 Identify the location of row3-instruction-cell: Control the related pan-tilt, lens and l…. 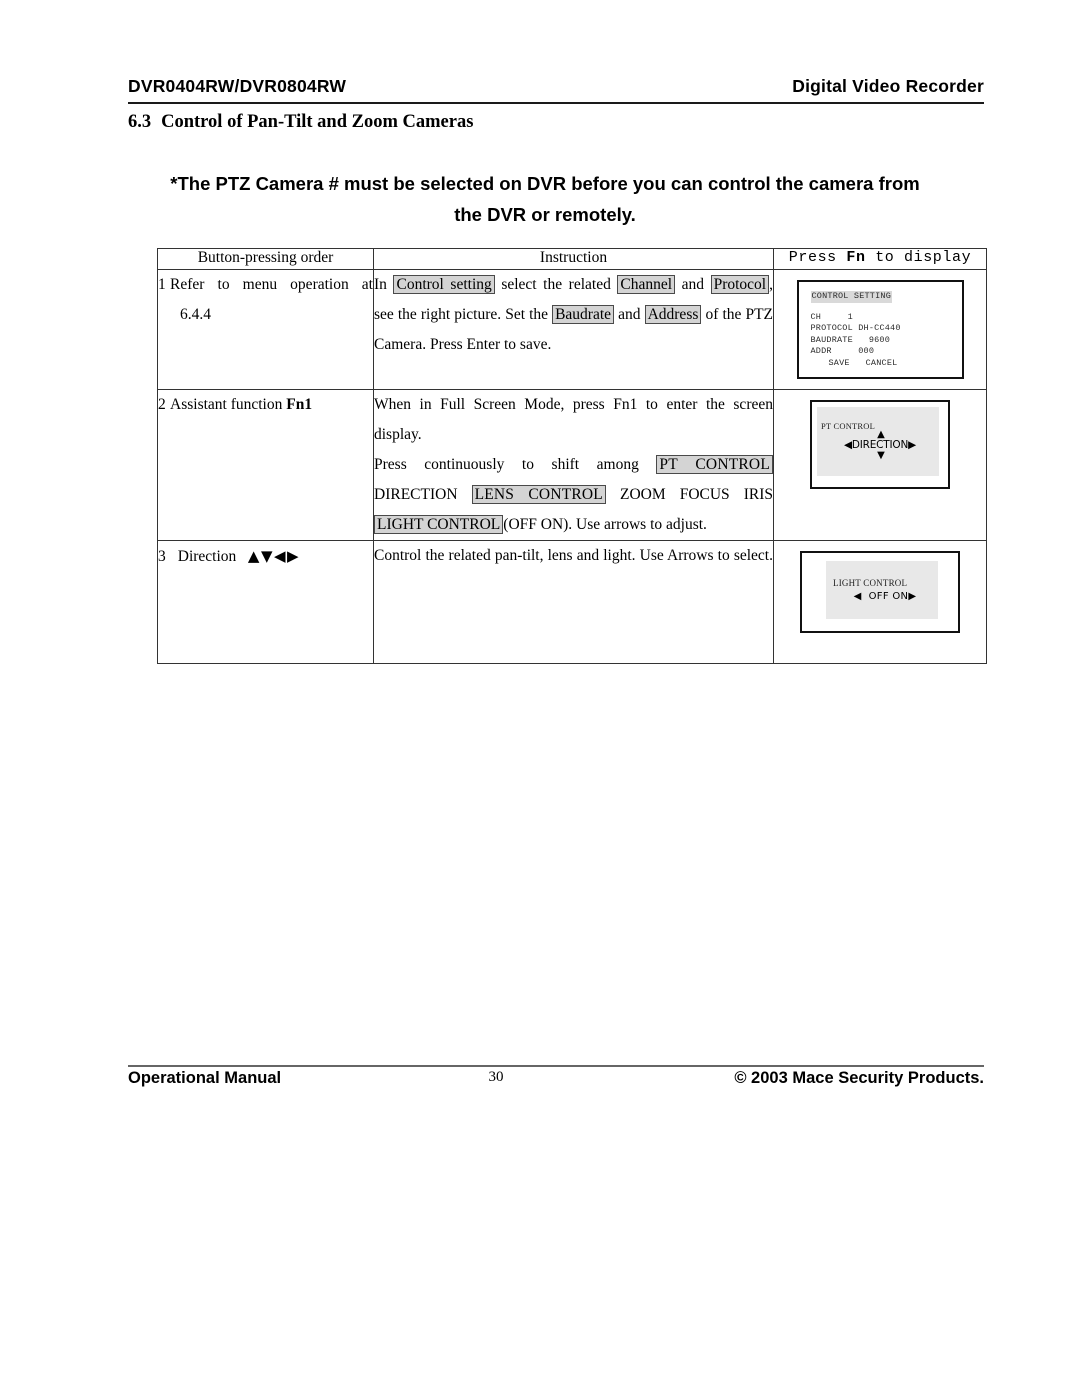
(573, 602).